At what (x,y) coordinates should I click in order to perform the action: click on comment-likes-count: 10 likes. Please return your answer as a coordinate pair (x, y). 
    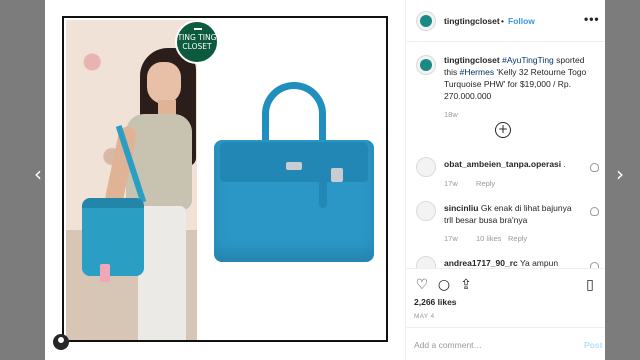
    Looking at the image, I should click on (488, 238).